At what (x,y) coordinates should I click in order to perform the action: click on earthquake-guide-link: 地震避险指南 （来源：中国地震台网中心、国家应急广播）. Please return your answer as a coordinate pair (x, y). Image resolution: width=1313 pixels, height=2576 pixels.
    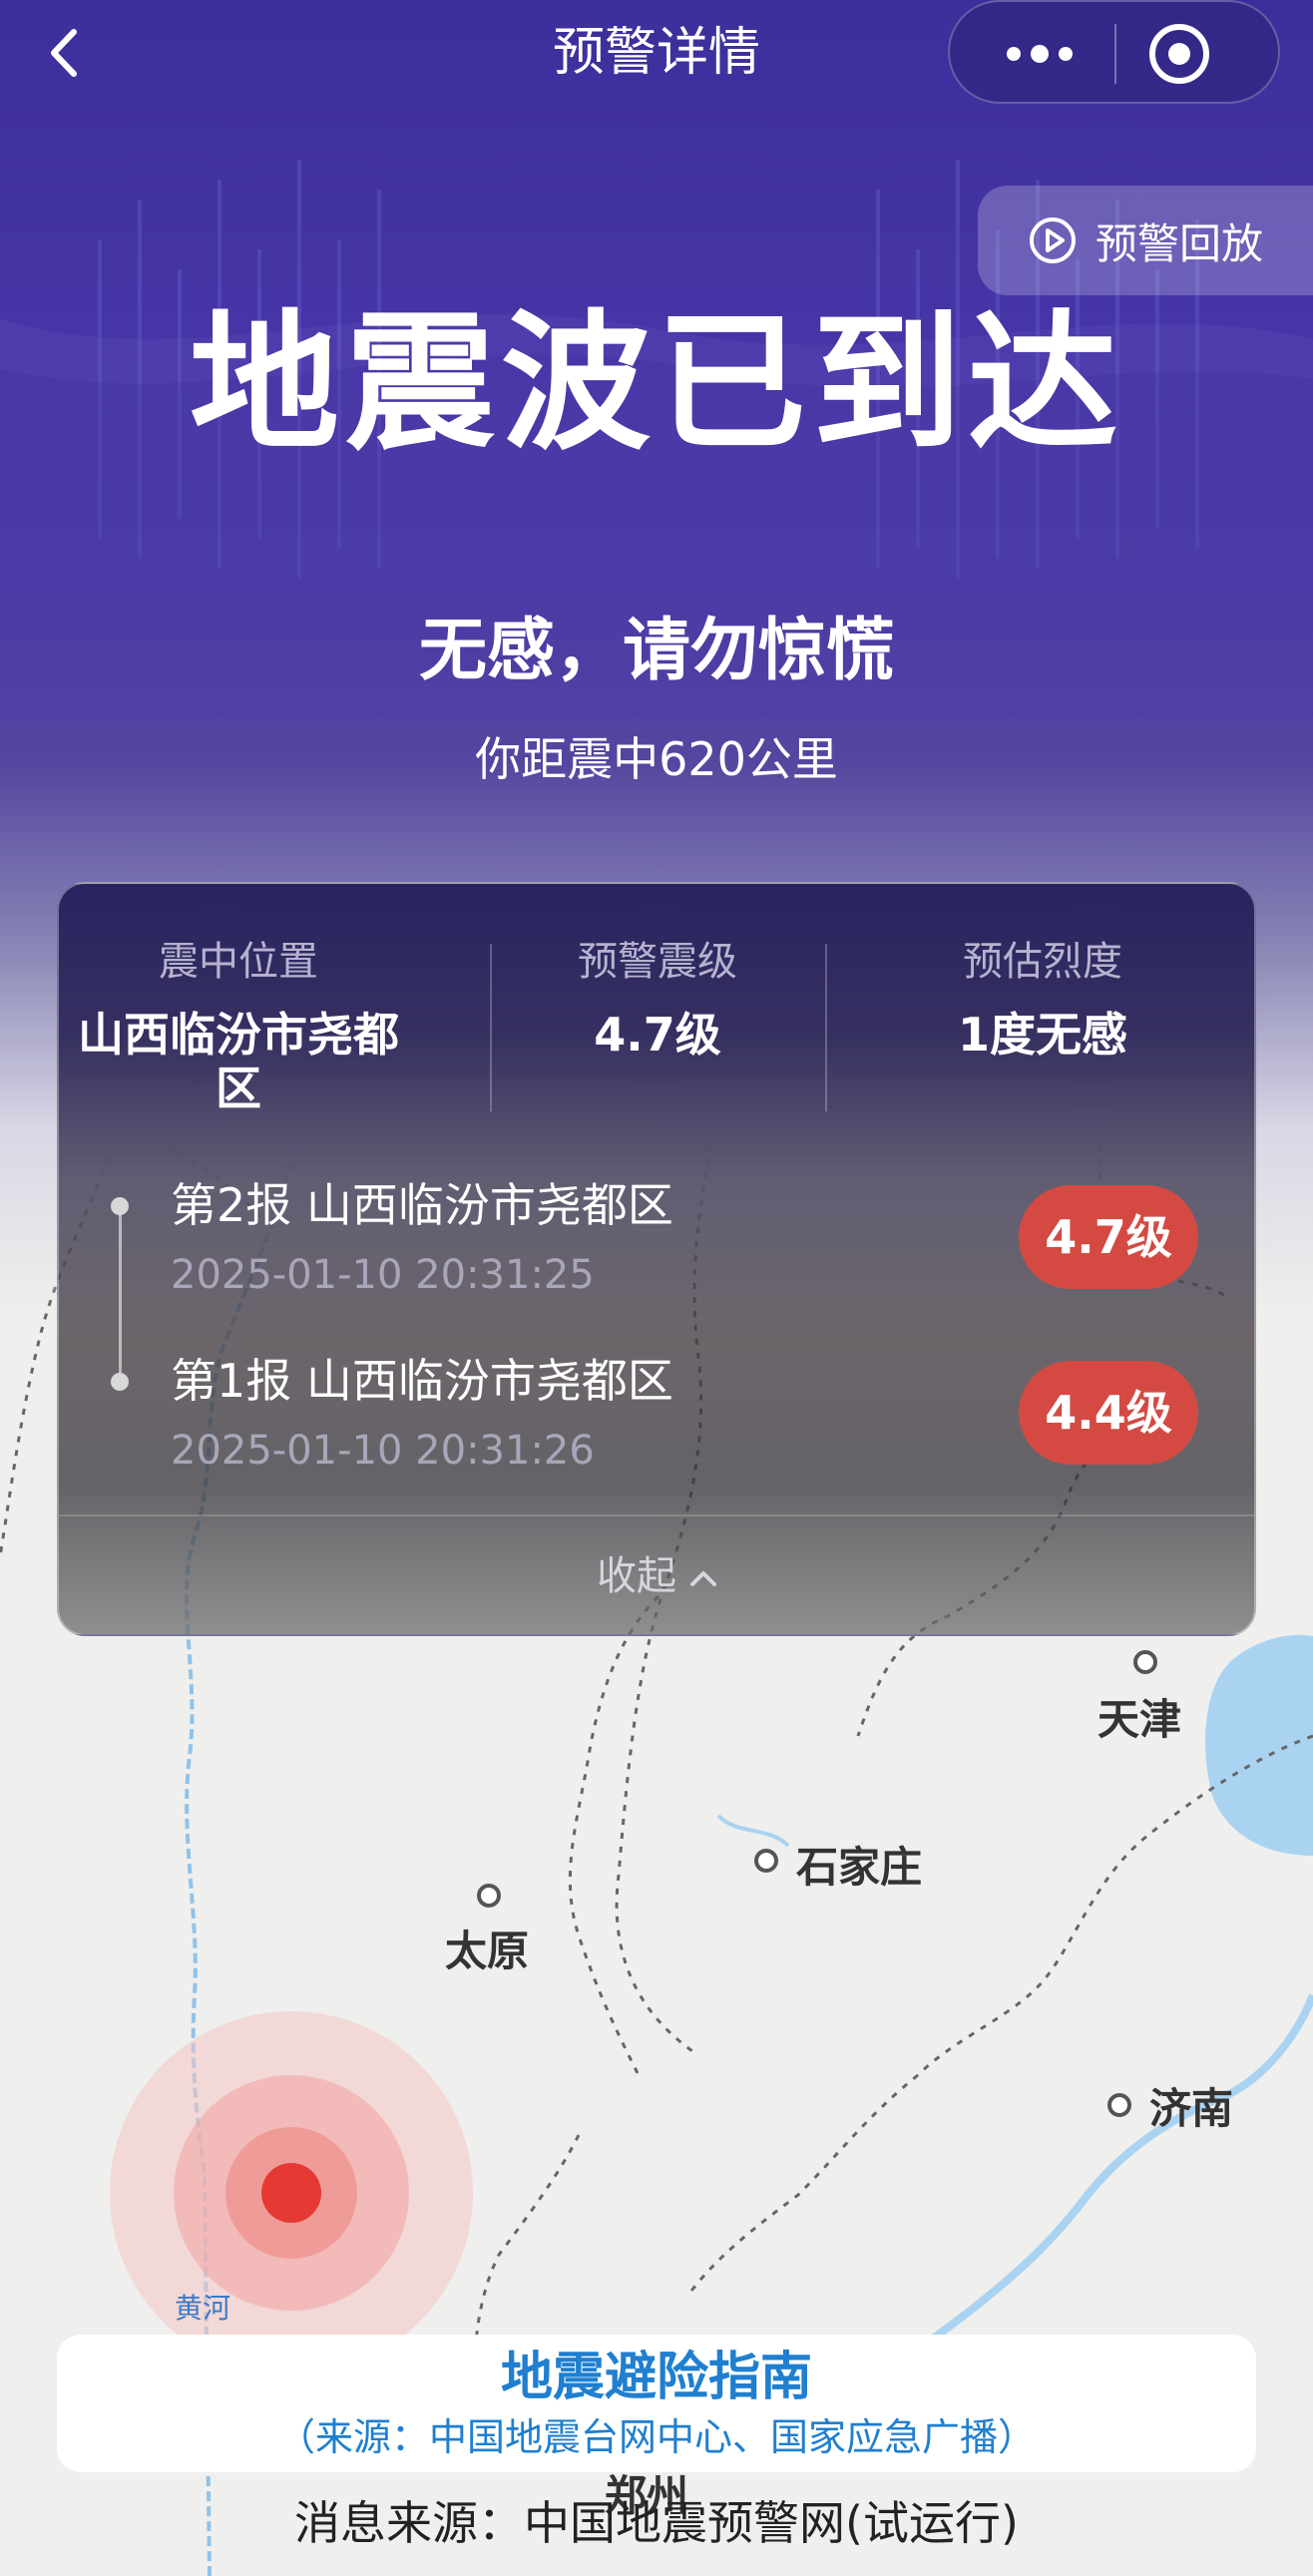
    Looking at the image, I should click on (656, 2403).